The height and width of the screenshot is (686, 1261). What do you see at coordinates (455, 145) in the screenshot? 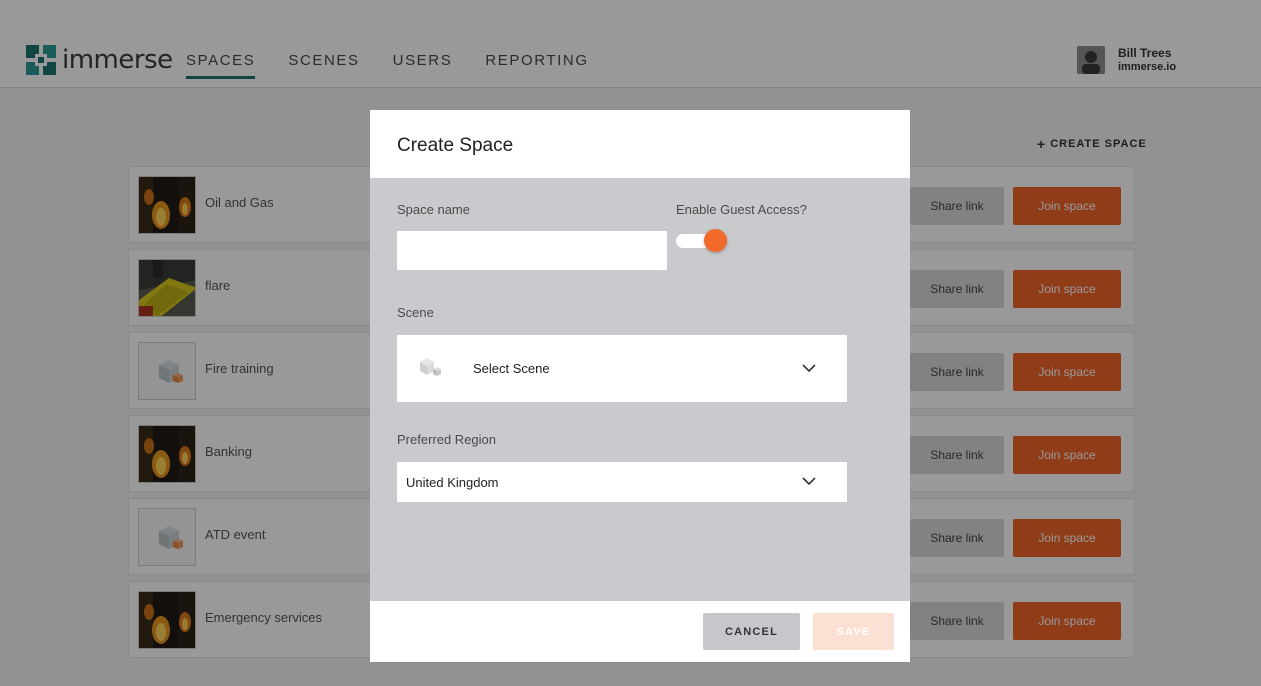
I see `dialog-title: Create Space` at bounding box center [455, 145].